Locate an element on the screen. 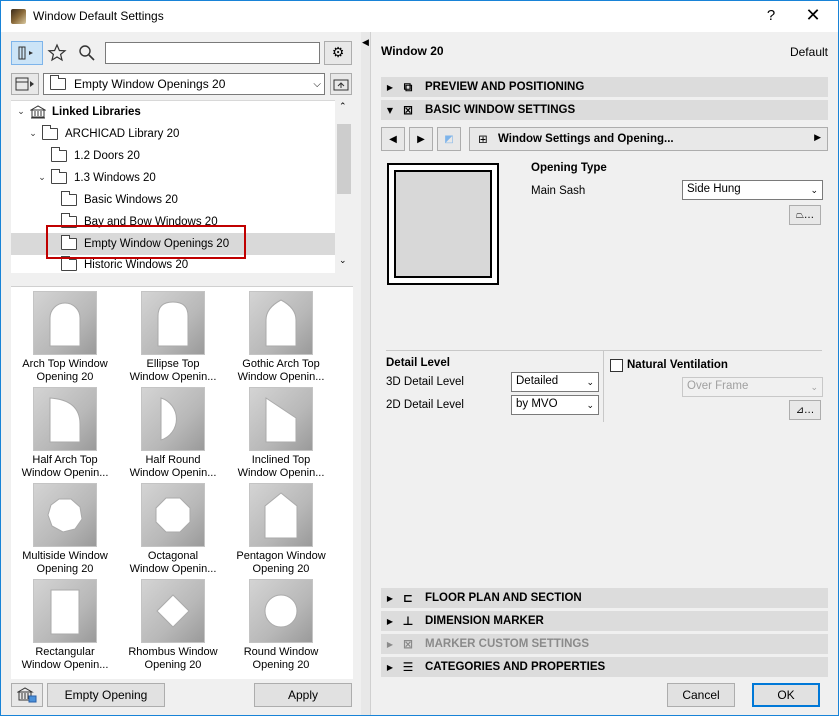  arch-window-icon is located at coordinates (65, 324).